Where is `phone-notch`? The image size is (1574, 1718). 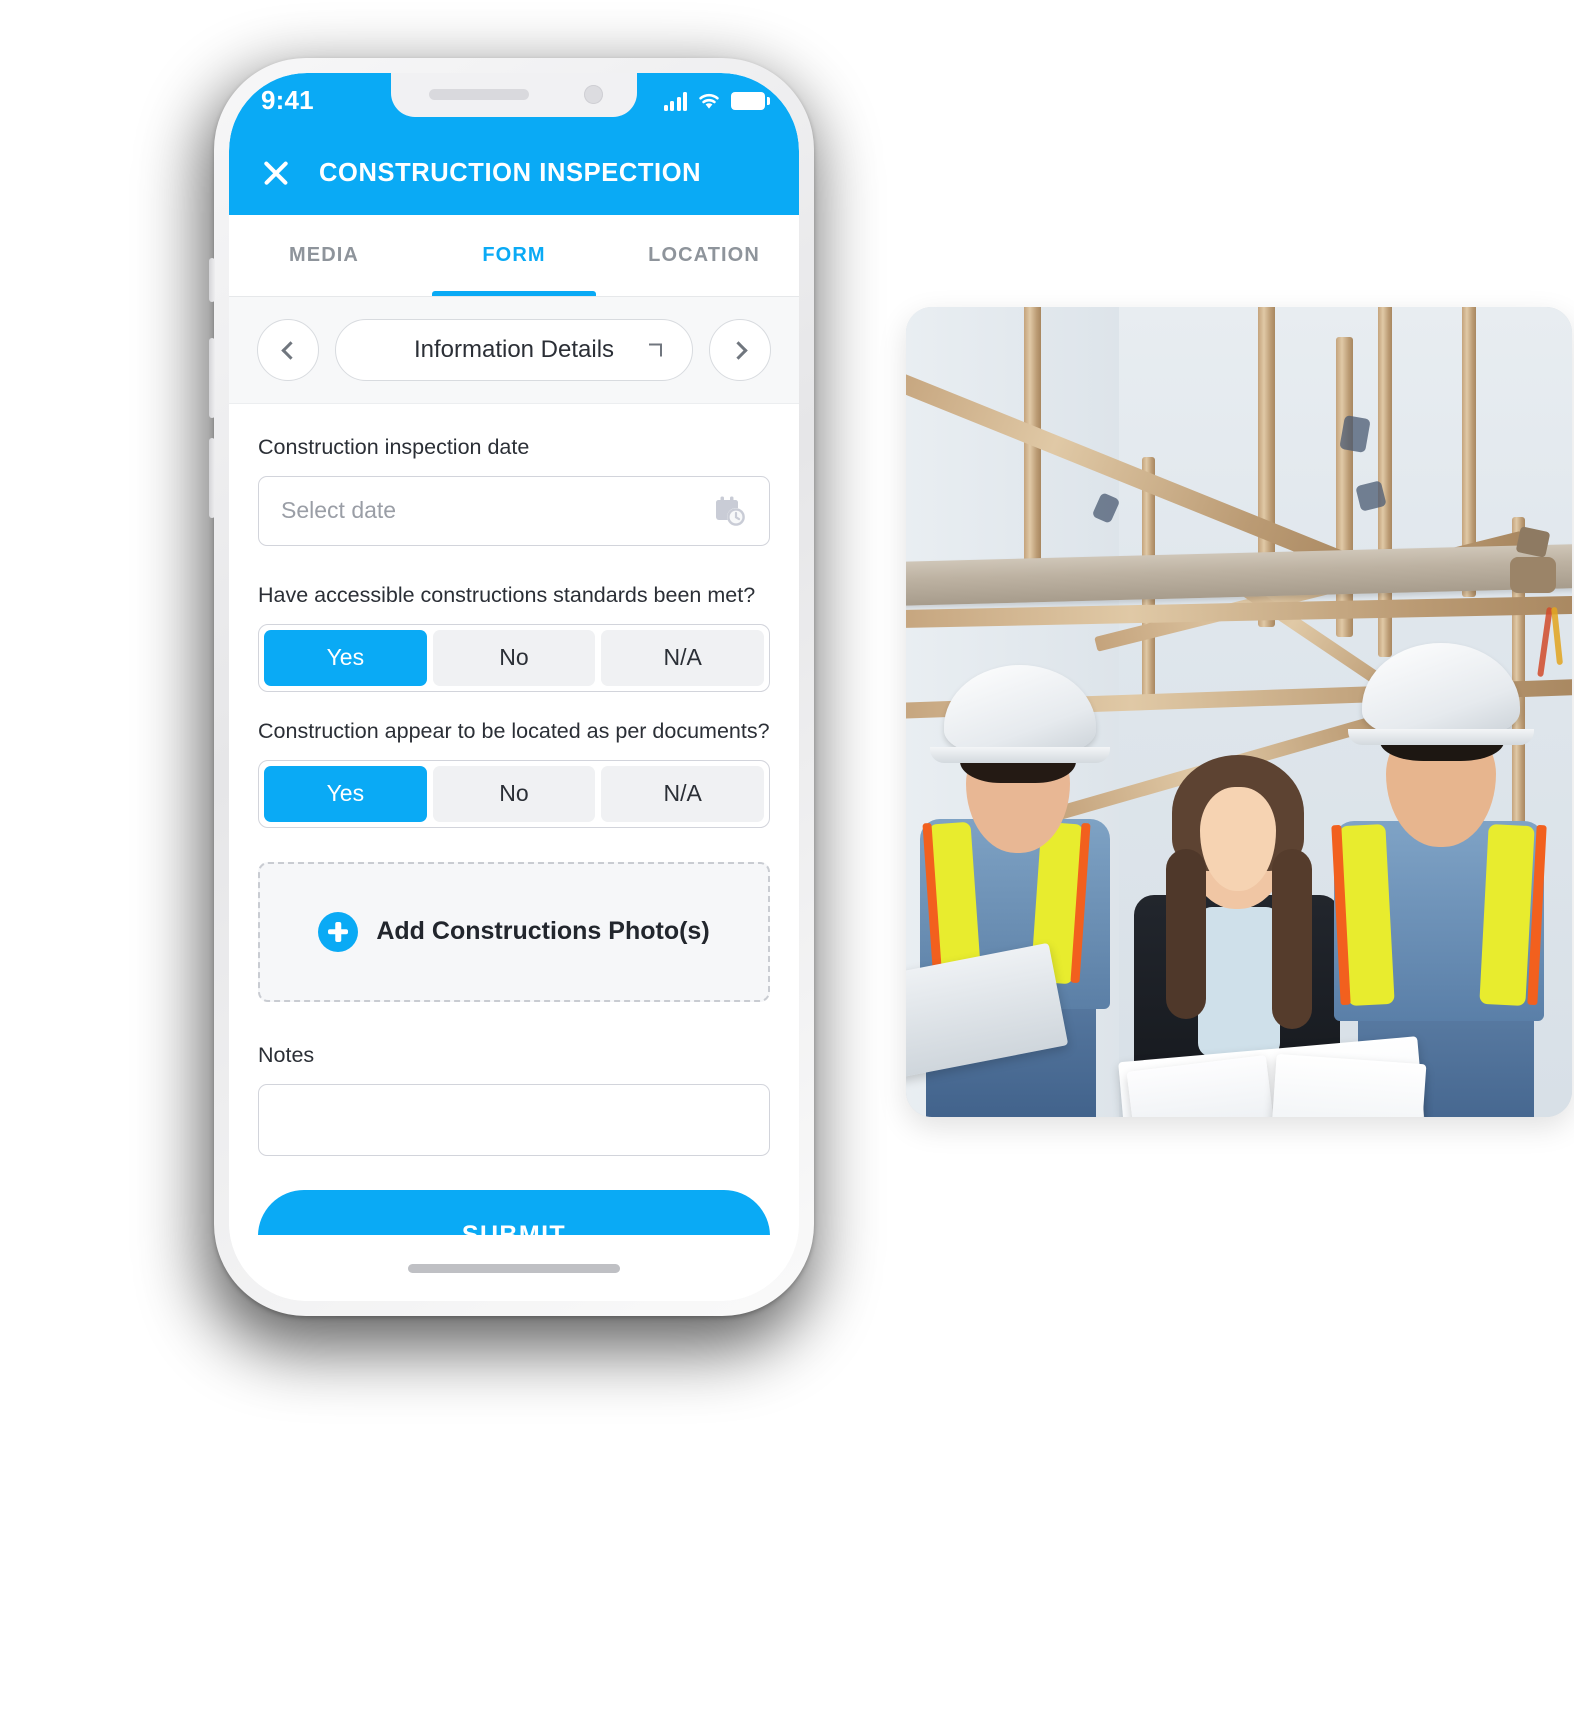 phone-notch is located at coordinates (514, 95).